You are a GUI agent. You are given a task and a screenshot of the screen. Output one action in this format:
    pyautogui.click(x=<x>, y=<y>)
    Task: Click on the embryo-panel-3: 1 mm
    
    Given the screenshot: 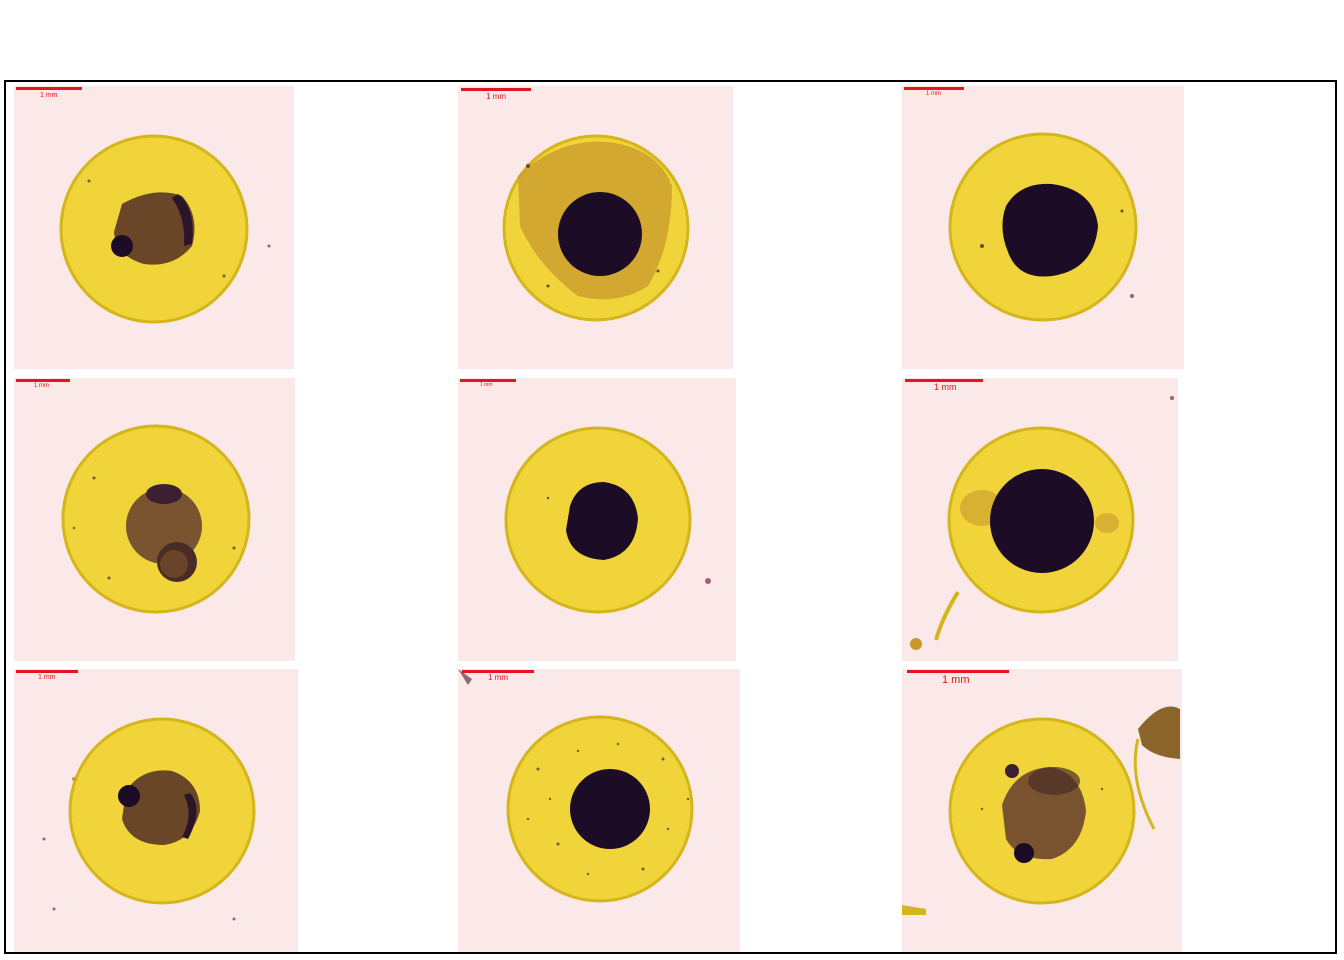 What is the action you would take?
    pyautogui.click(x=1043, y=227)
    